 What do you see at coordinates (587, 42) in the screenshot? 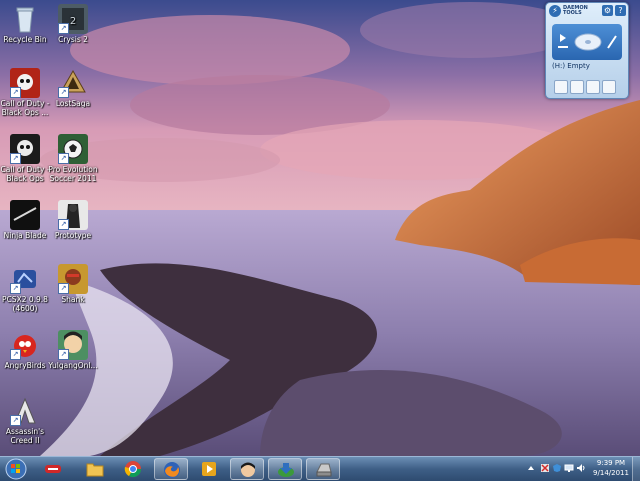
I see `virtual-drive` at bounding box center [587, 42].